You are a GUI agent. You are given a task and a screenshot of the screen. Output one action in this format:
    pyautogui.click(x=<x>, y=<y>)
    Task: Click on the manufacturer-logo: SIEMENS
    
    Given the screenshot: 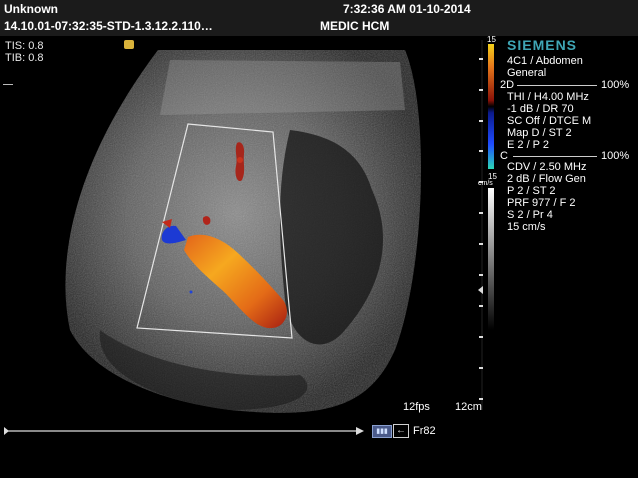 What is the action you would take?
    pyautogui.click(x=542, y=45)
    